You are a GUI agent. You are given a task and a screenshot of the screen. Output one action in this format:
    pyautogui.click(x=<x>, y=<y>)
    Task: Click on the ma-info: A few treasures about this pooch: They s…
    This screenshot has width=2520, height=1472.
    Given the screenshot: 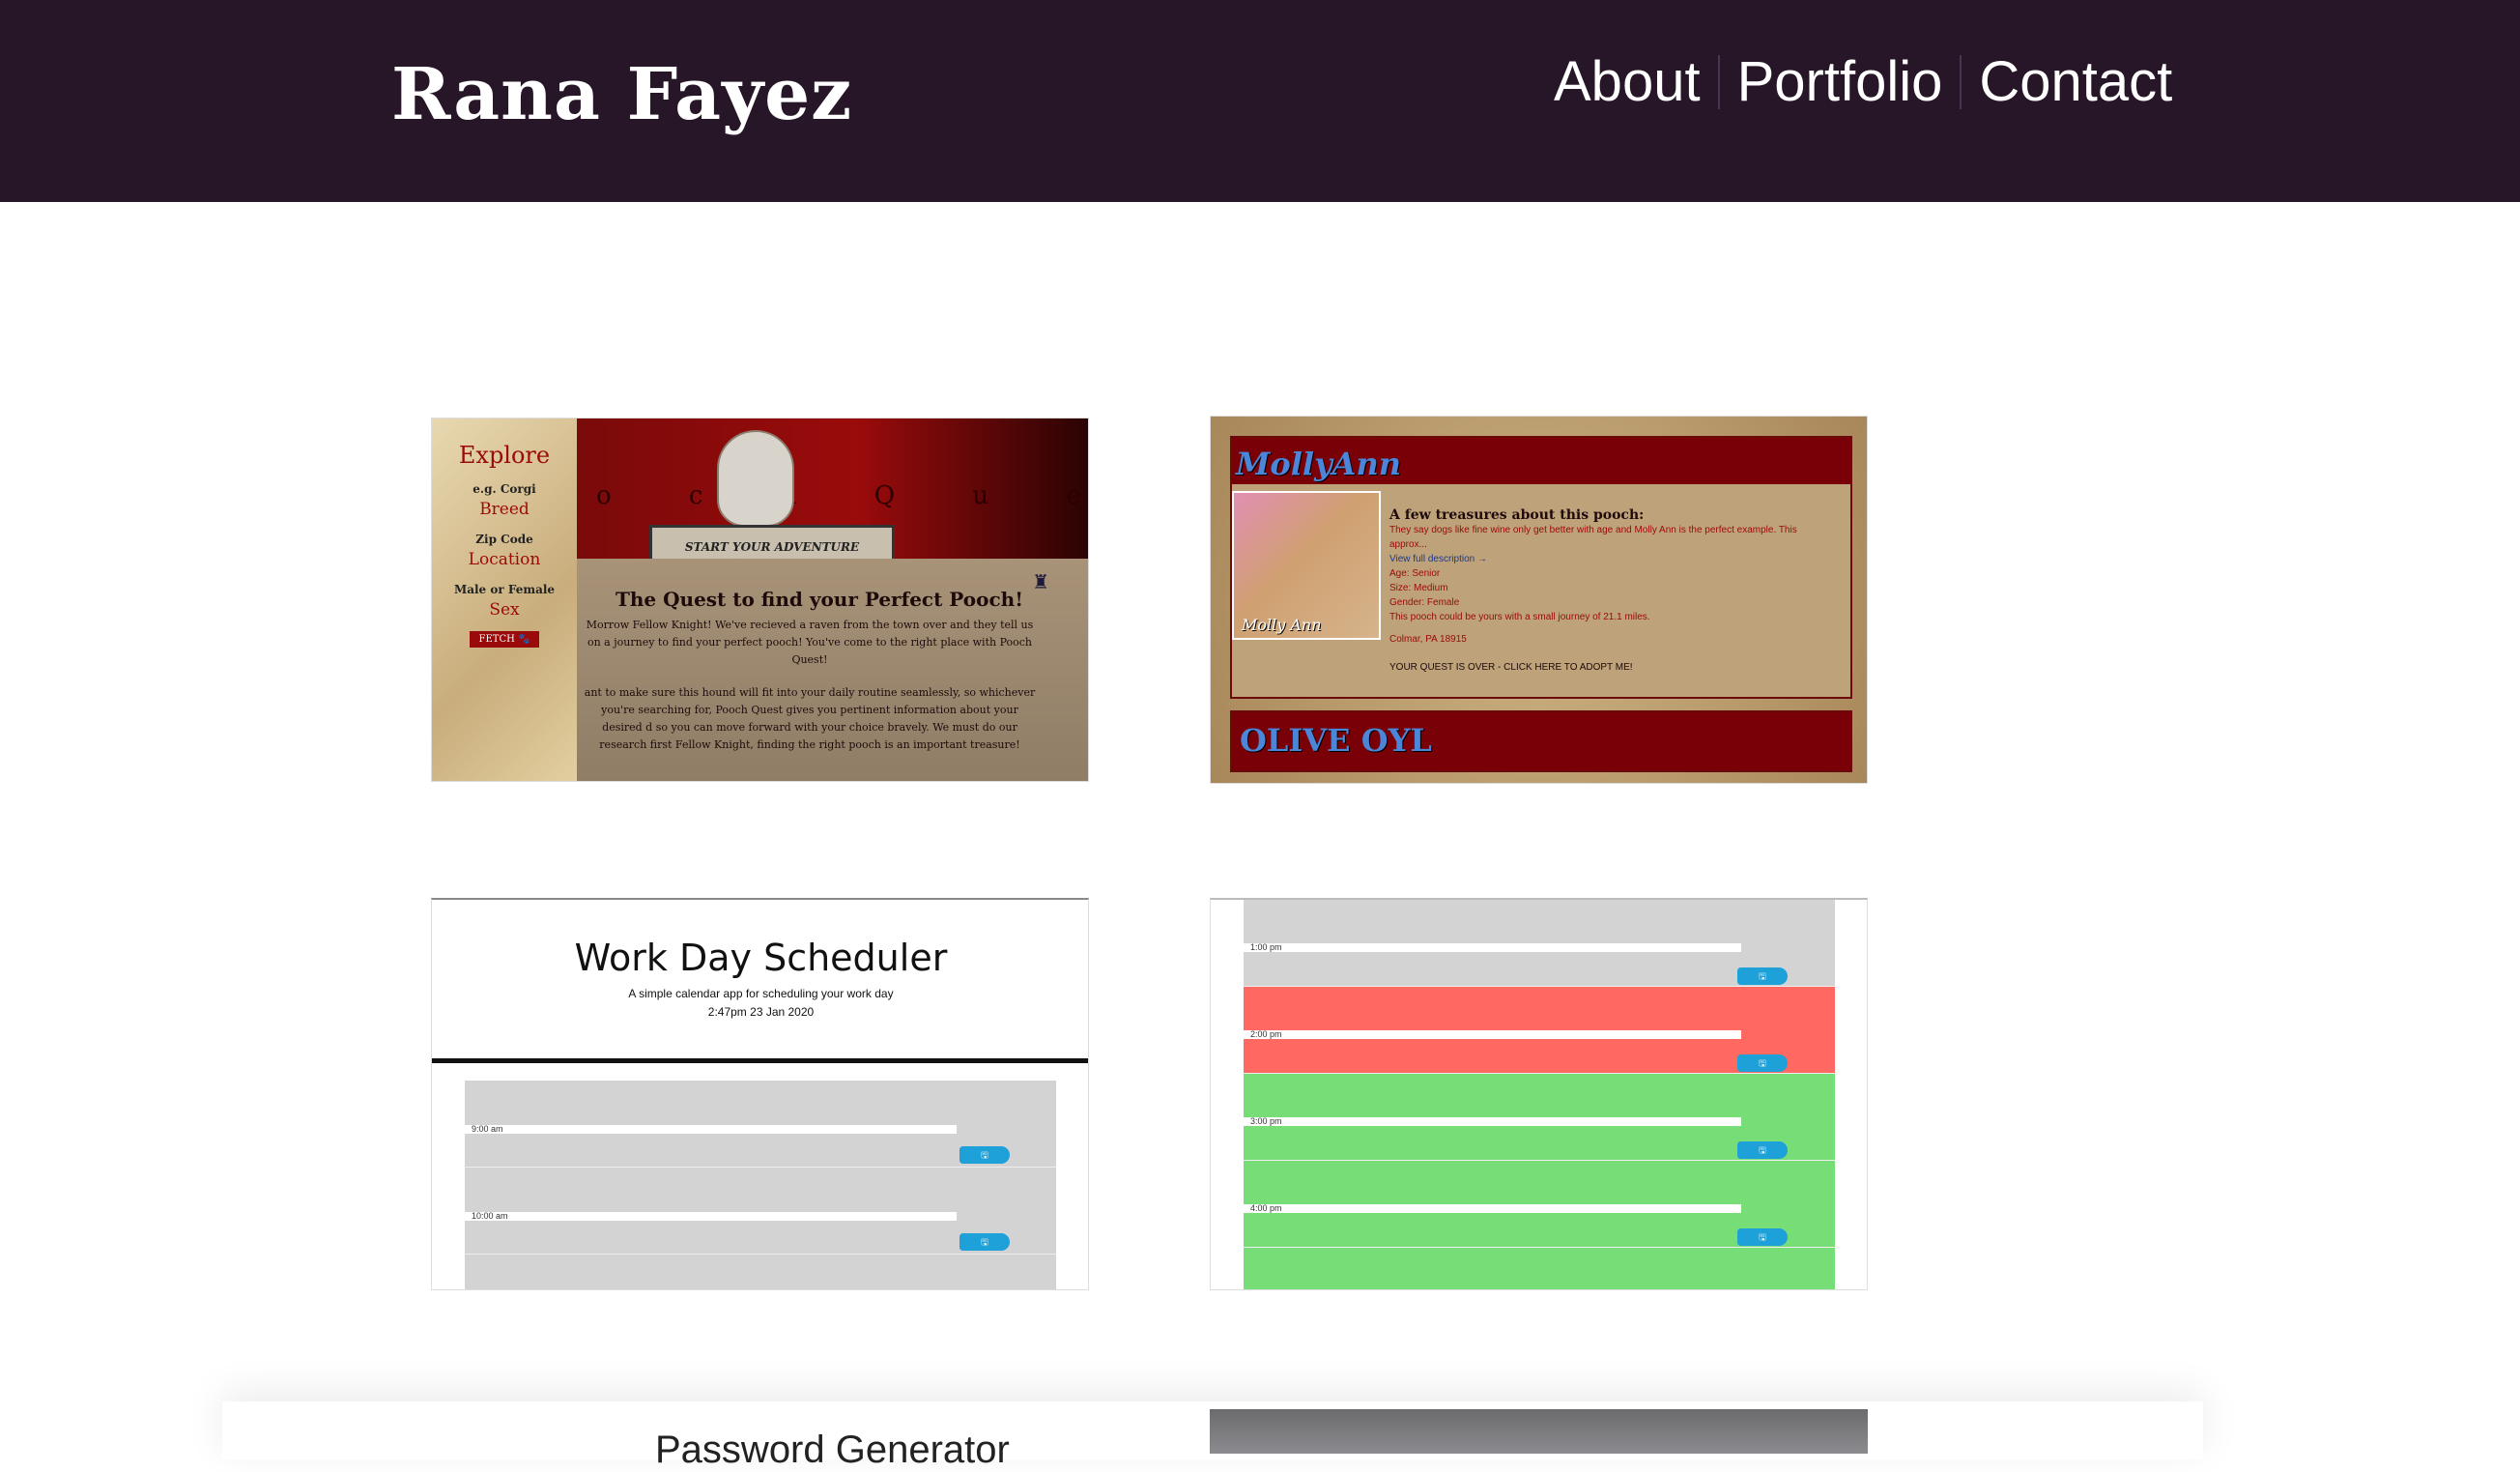 What is the action you would take?
    pyautogui.click(x=1611, y=591)
    